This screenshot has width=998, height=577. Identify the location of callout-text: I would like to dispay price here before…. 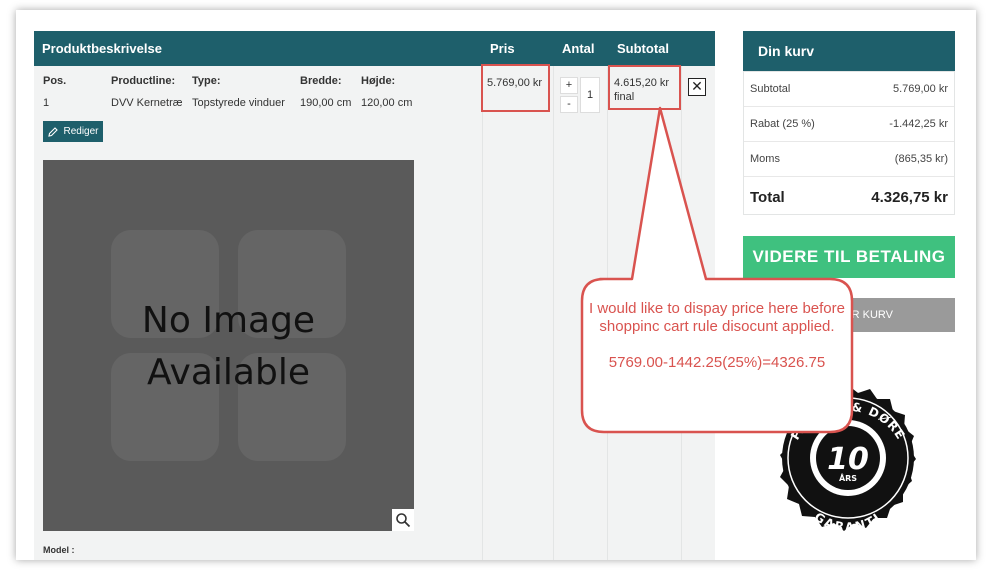
(717, 345).